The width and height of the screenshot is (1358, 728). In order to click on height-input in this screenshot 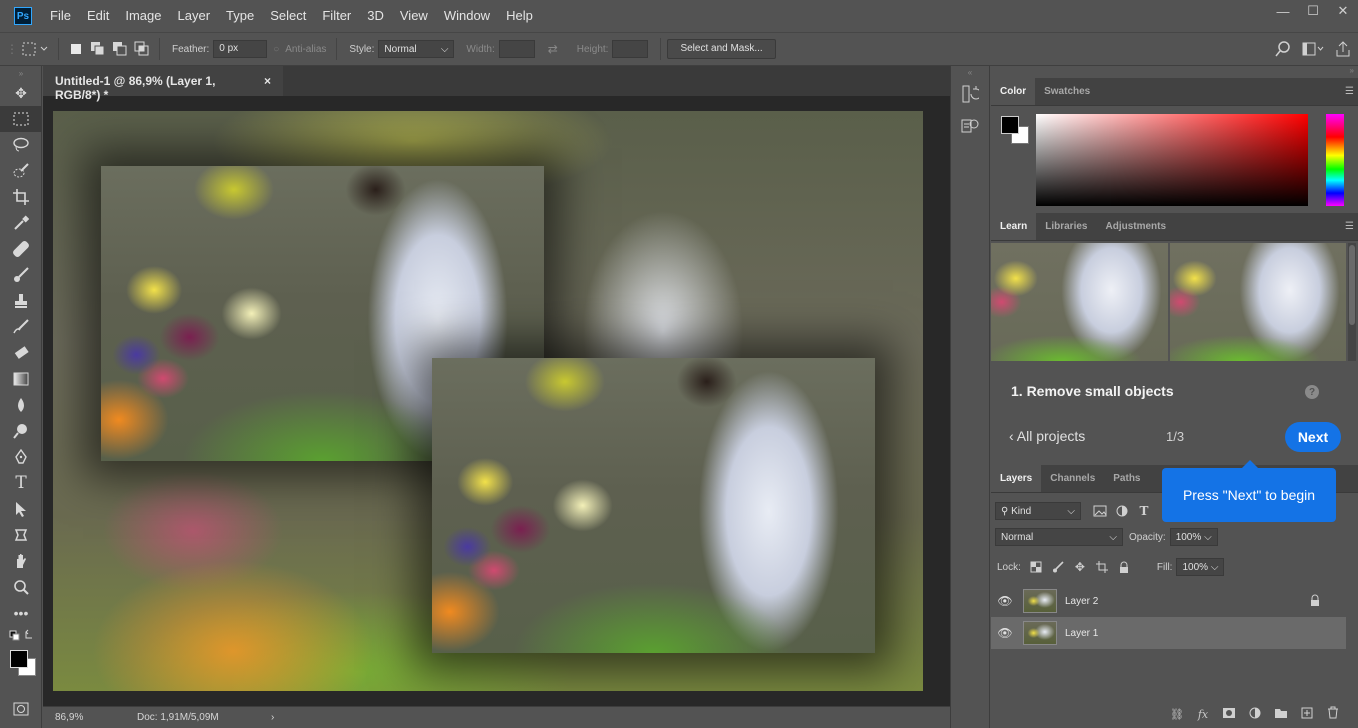, I will do `click(630, 49)`.